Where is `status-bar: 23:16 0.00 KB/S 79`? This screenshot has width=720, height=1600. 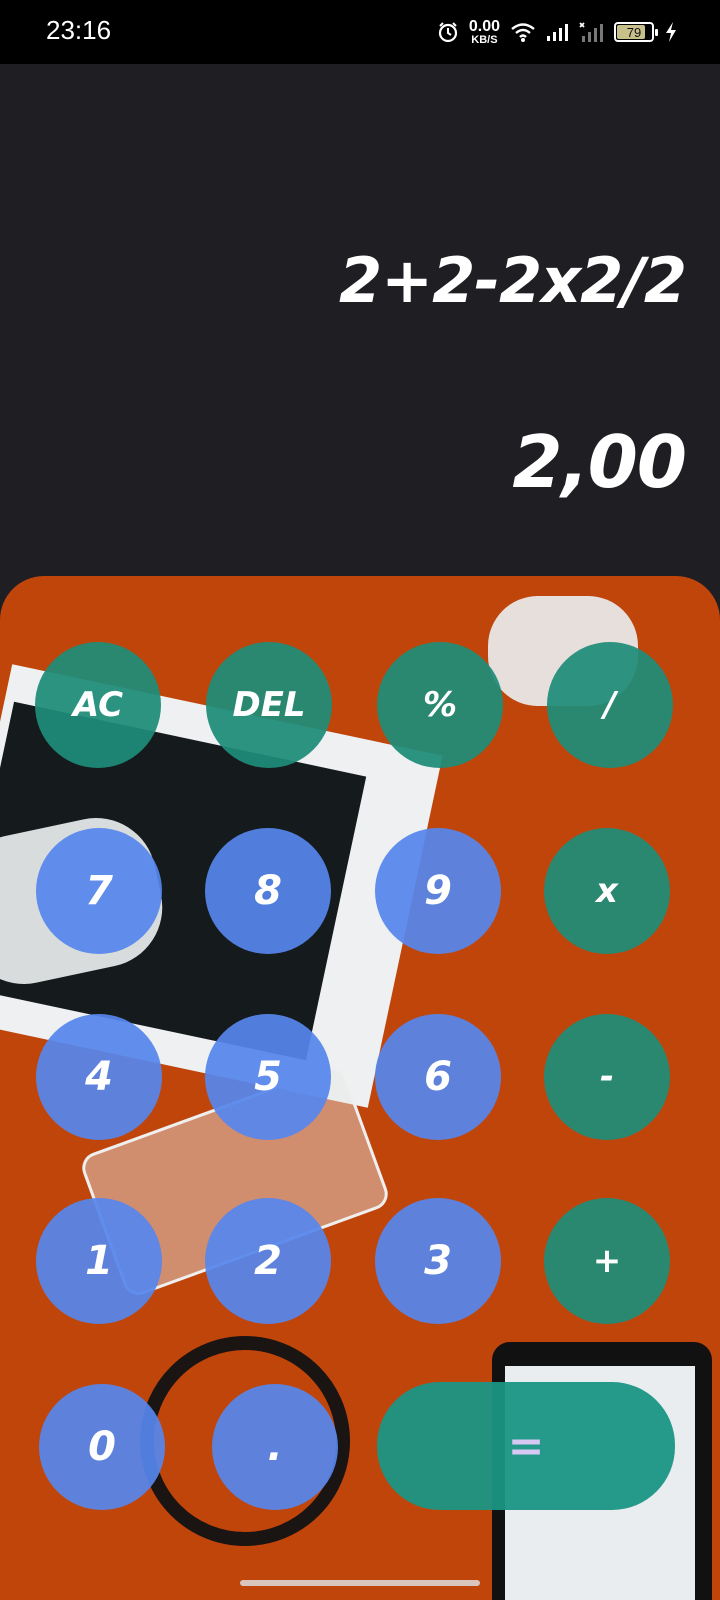 status-bar: 23:16 0.00 KB/S 79 is located at coordinates (360, 32).